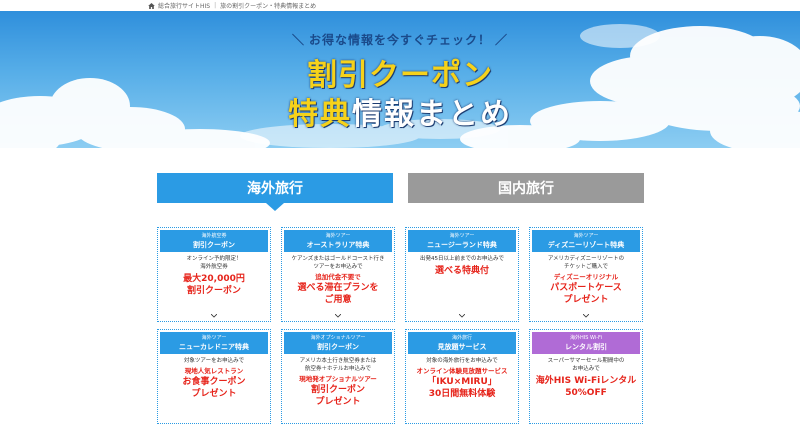 This screenshot has width=800, height=424. I want to click on breadcrumb-home-link: 総合旅行サイトHIS, so click(184, 5).